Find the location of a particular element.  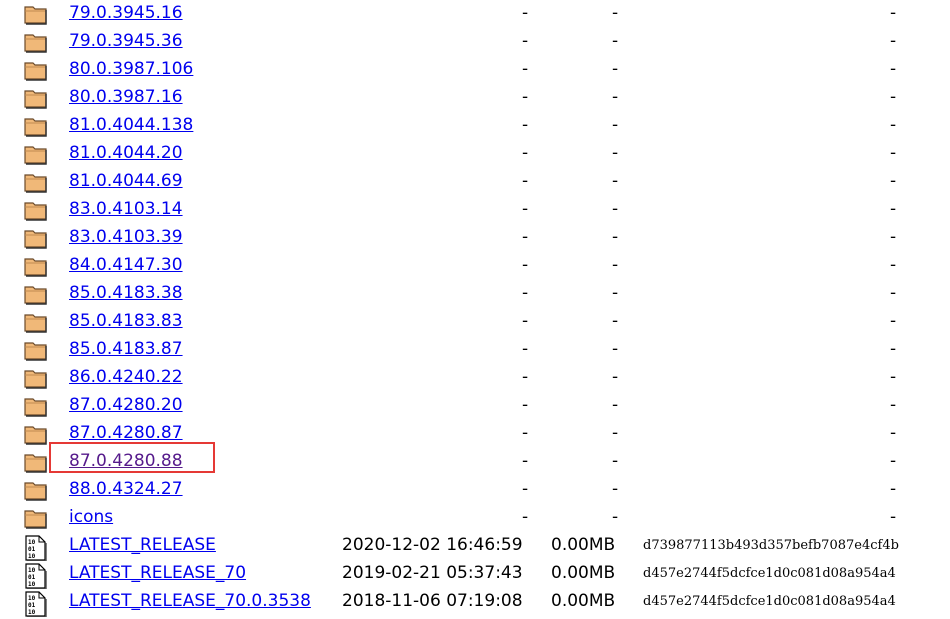

entry-link: 83.0.4103.14 is located at coordinates (126, 209).